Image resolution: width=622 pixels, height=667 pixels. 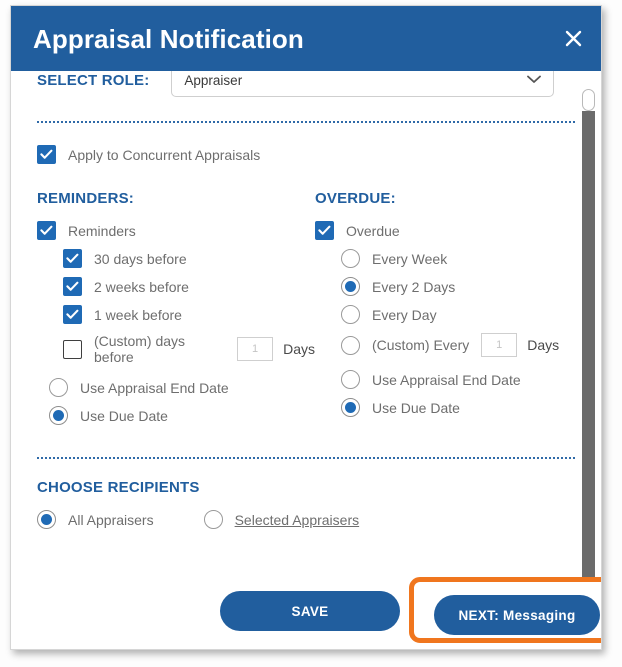 What do you see at coordinates (445, 230) in the screenshot?
I see `overdue-master-row: Overdue` at bounding box center [445, 230].